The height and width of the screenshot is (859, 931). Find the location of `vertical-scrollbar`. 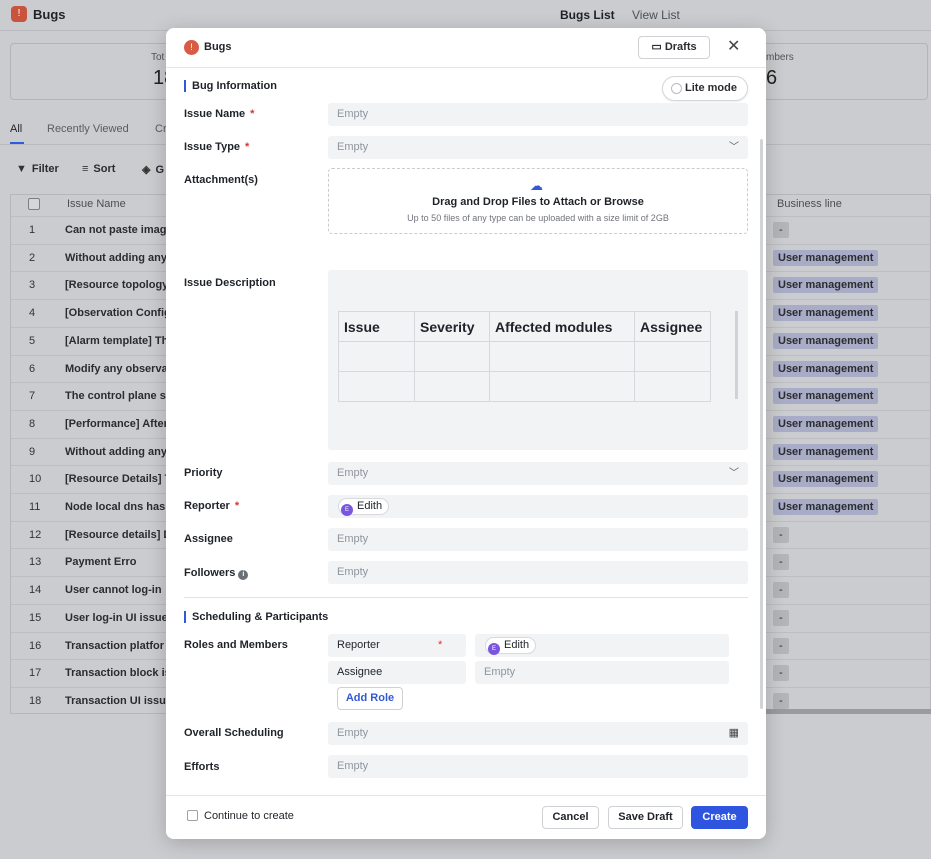

vertical-scrollbar is located at coordinates (761, 424).